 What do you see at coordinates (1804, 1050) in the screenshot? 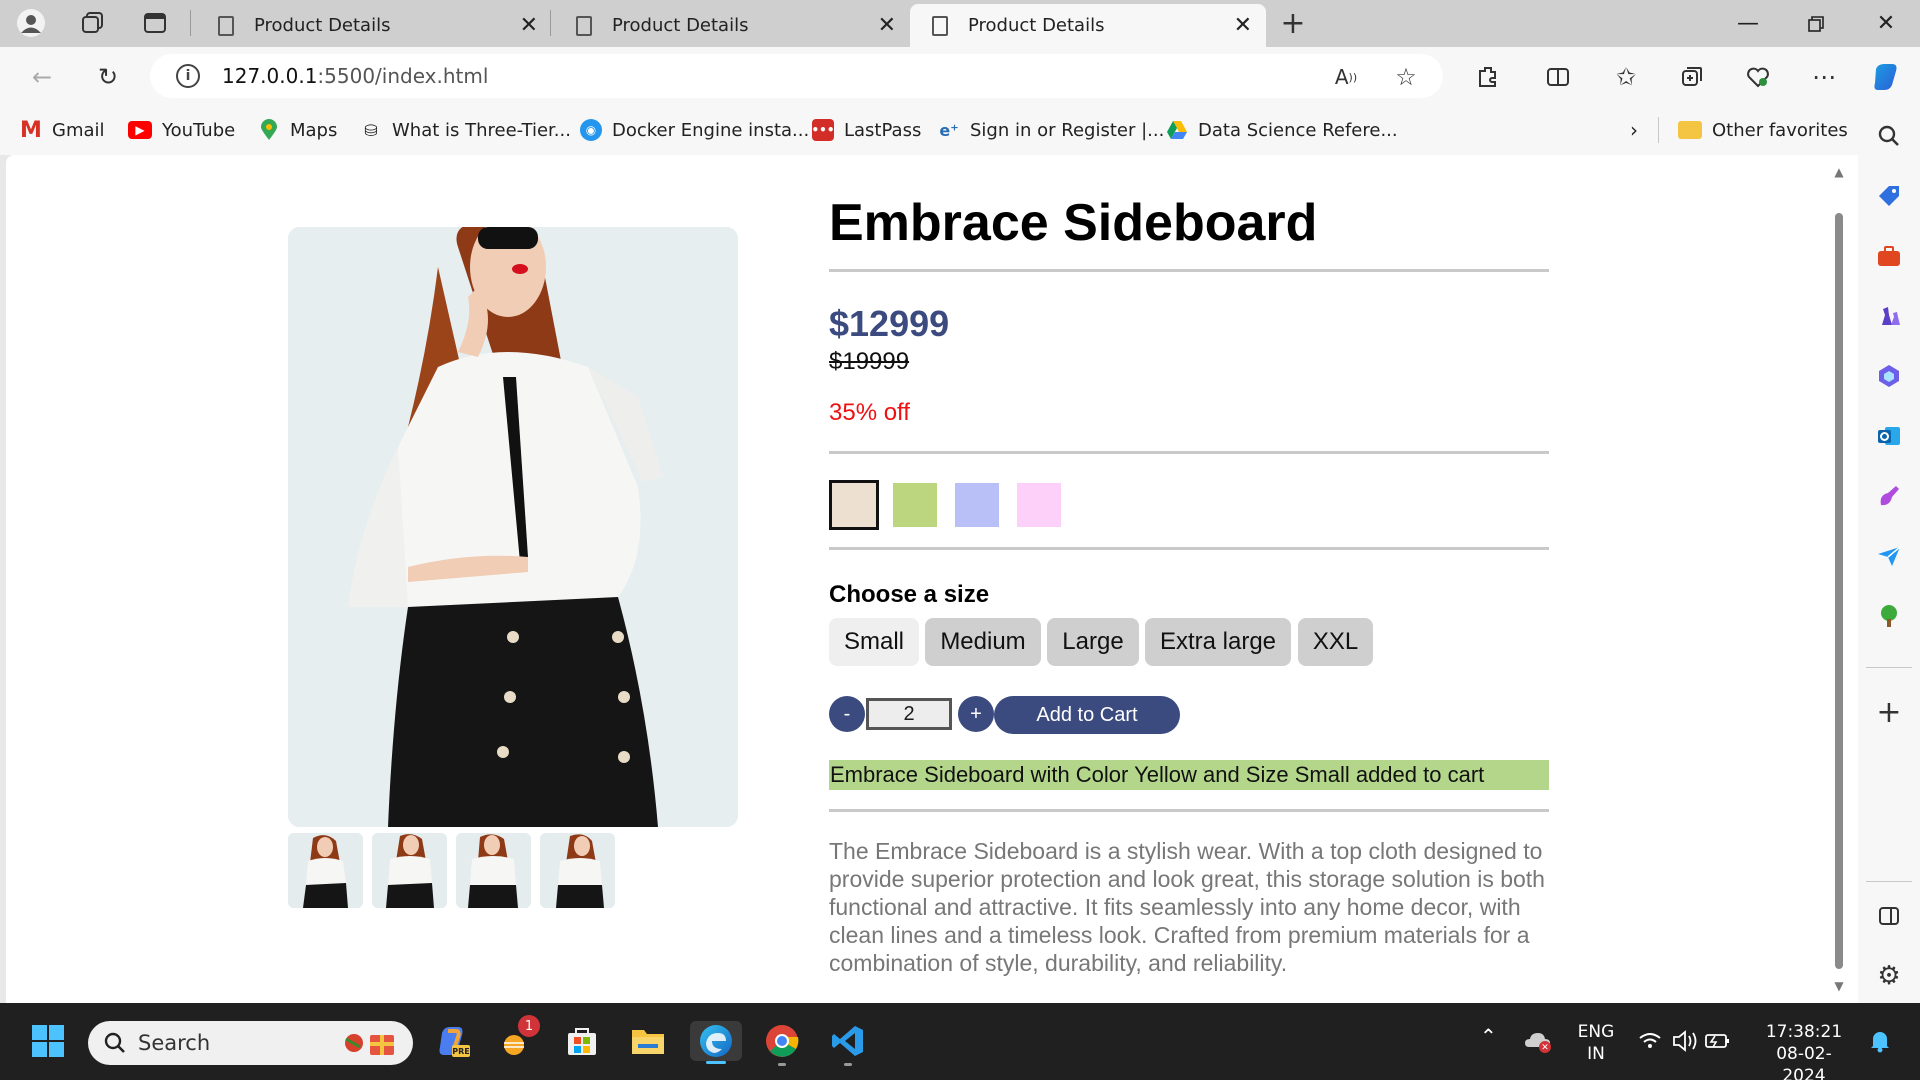
I see `clock: 17:38:21 08-02-2024` at bounding box center [1804, 1050].